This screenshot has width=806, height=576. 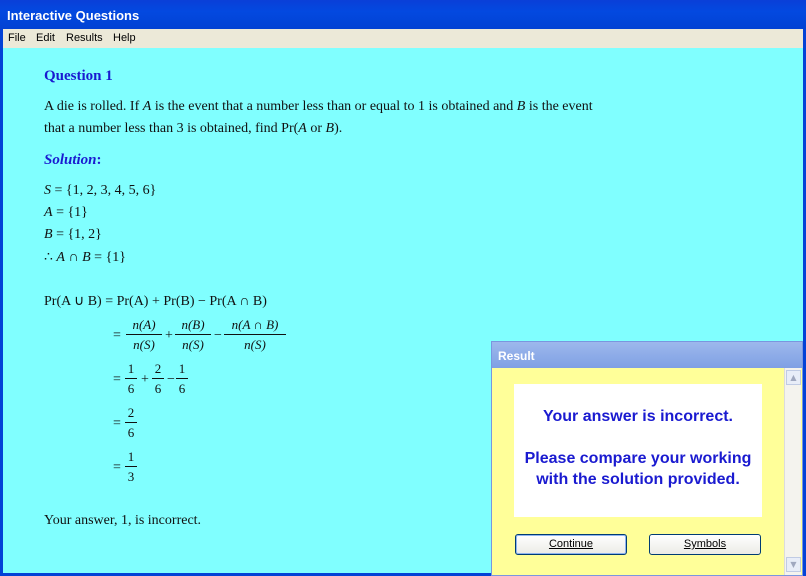 What do you see at coordinates (144, 335) in the screenshot?
I see `fraction-na-ns: n(A) n(S)` at bounding box center [144, 335].